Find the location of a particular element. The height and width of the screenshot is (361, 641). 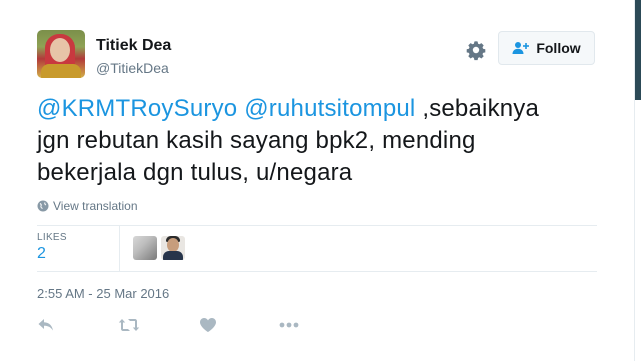

tweet-text-line-1: ,sebaiknya is located at coordinates (477, 108).